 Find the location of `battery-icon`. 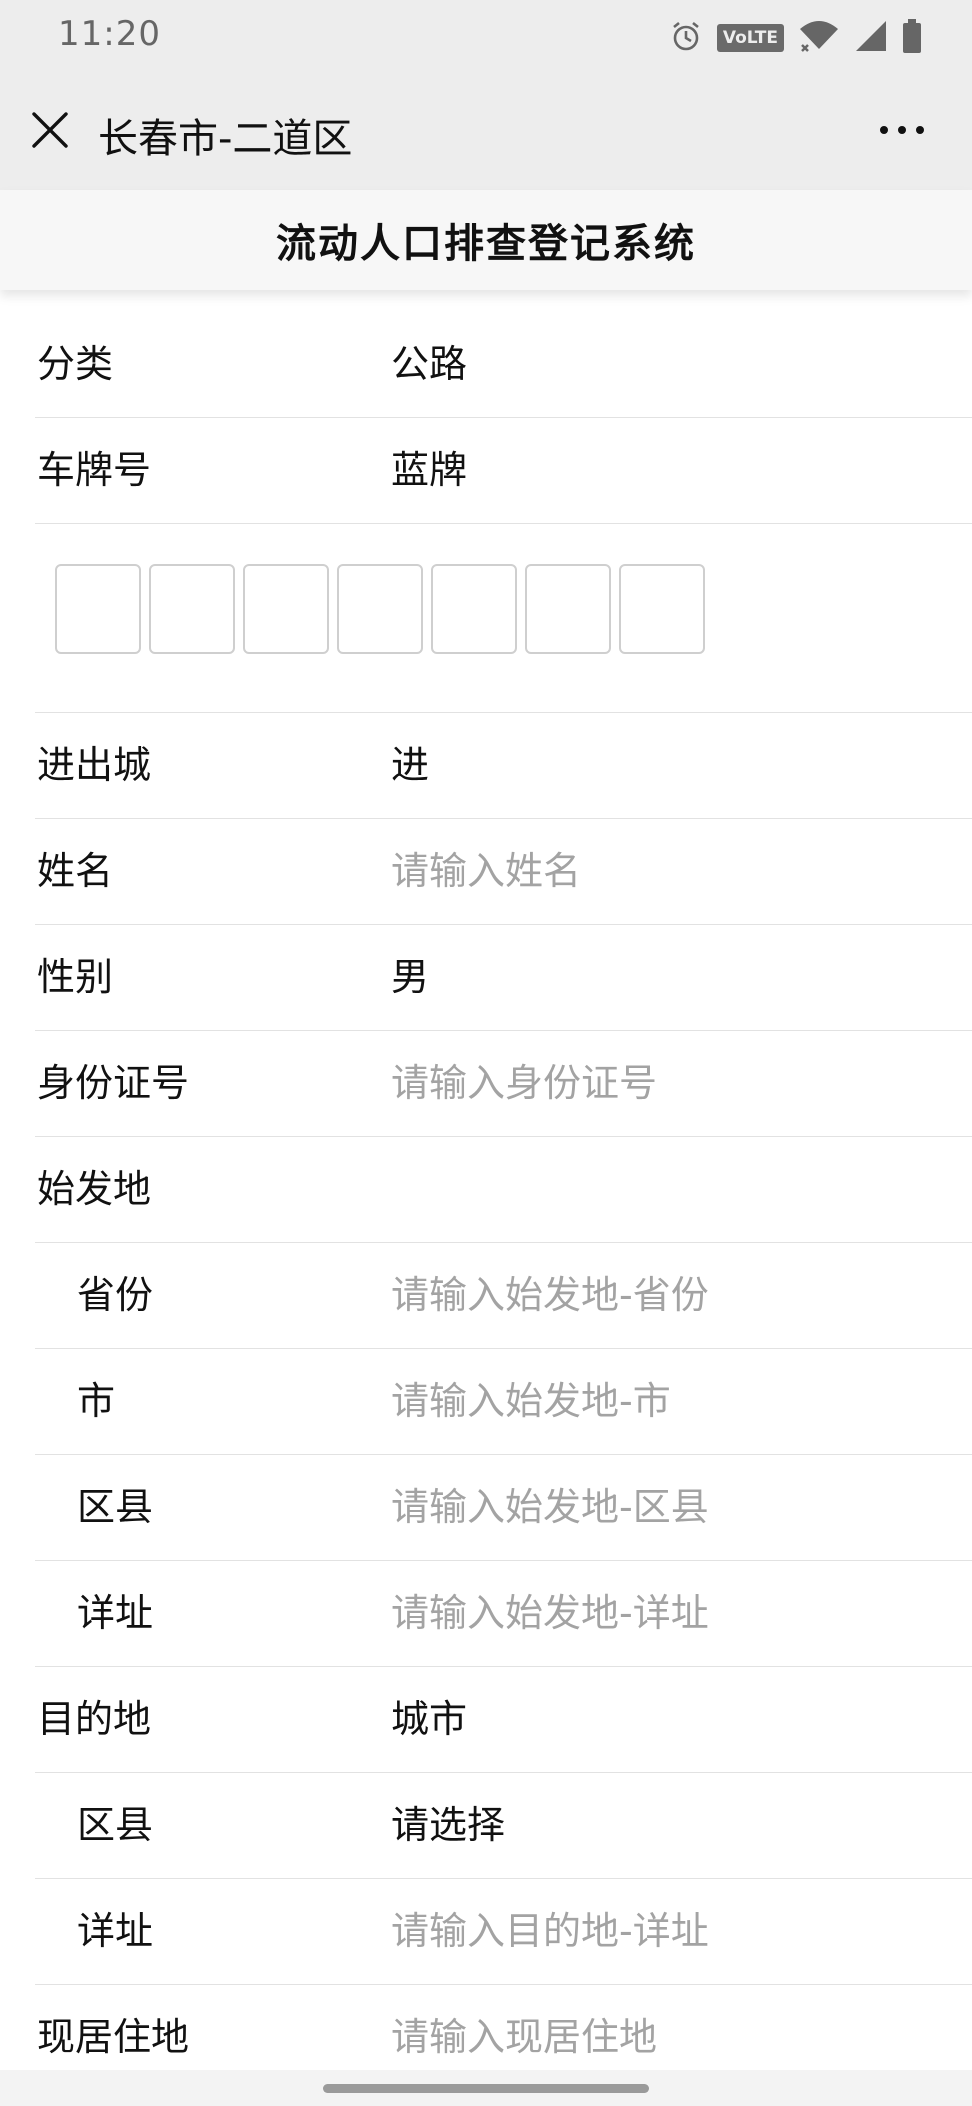

battery-icon is located at coordinates (912, 38).